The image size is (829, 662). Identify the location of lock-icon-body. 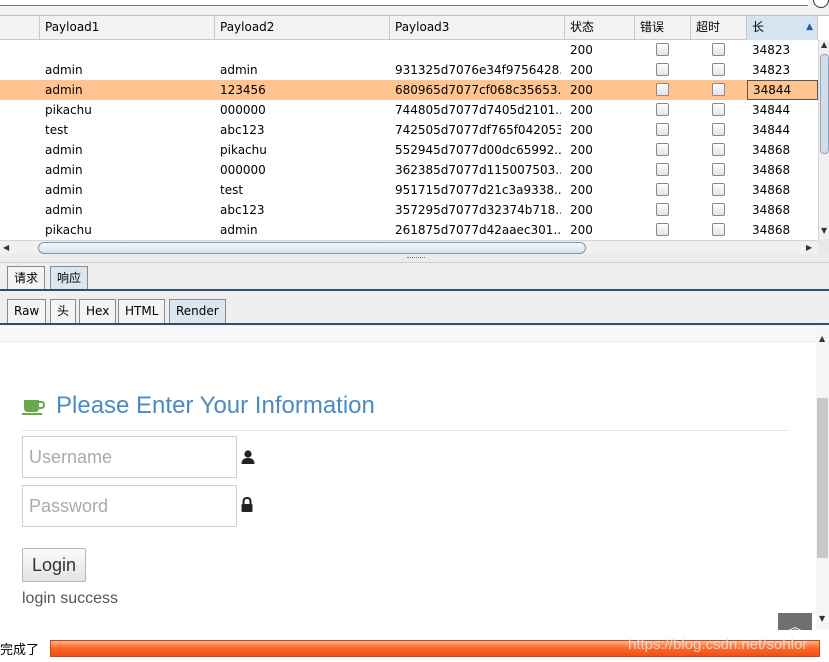
(247, 508).